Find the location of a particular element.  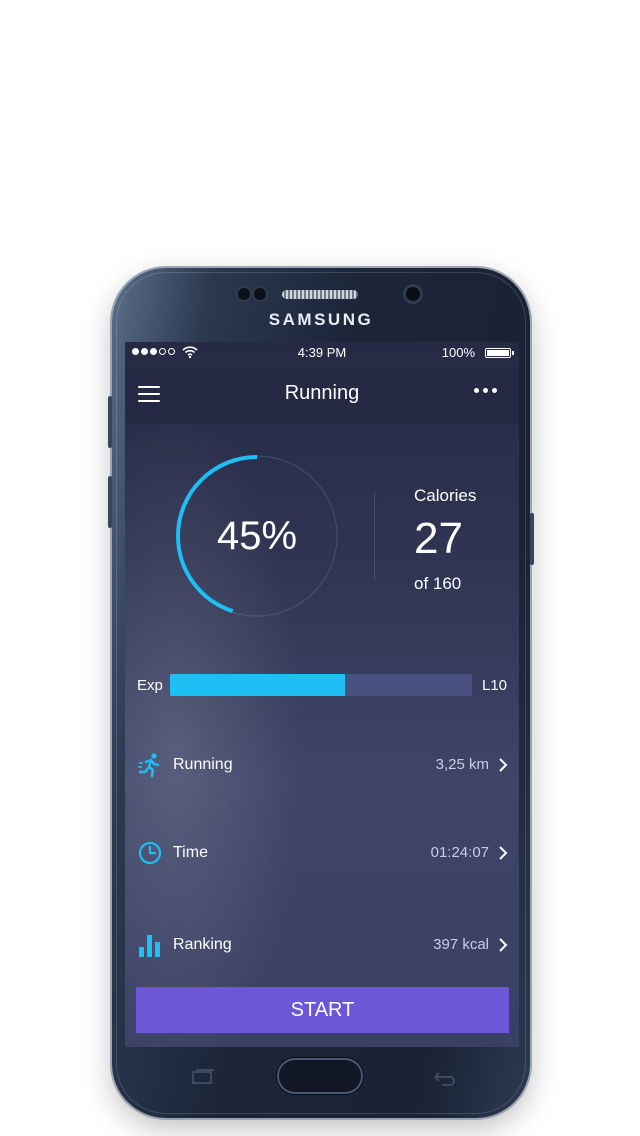

earpiece-speaker is located at coordinates (320, 294).